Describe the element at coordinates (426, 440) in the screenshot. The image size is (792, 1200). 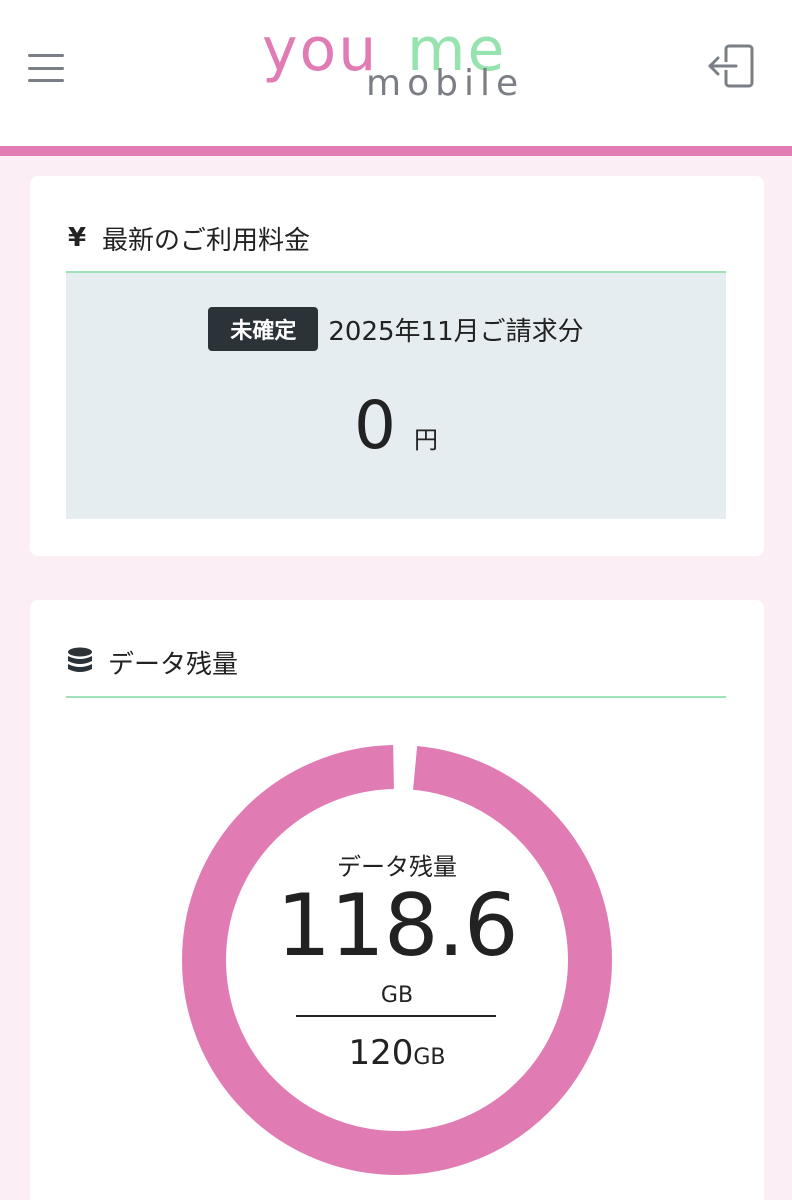
I see `billing-unit: 円` at that location.